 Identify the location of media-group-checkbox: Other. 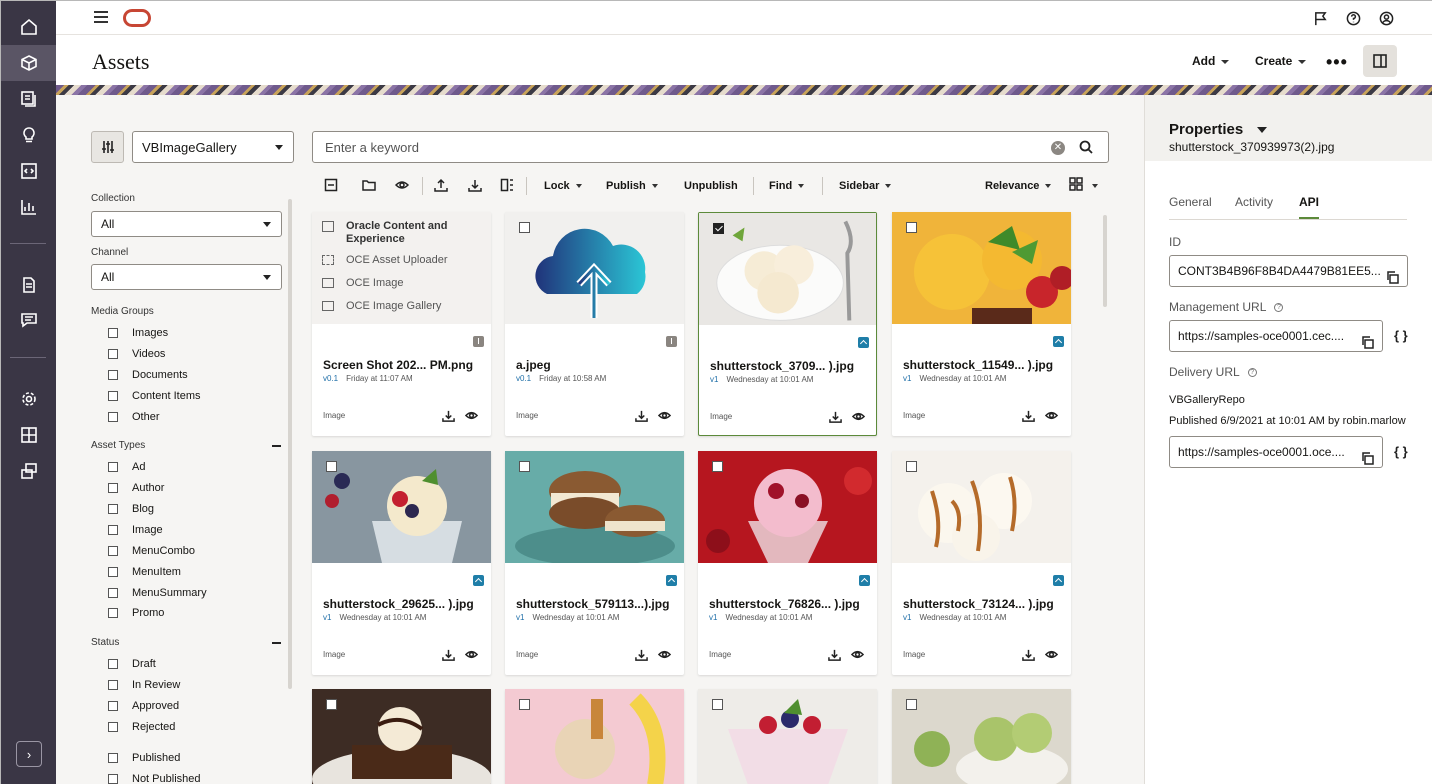
(134, 417).